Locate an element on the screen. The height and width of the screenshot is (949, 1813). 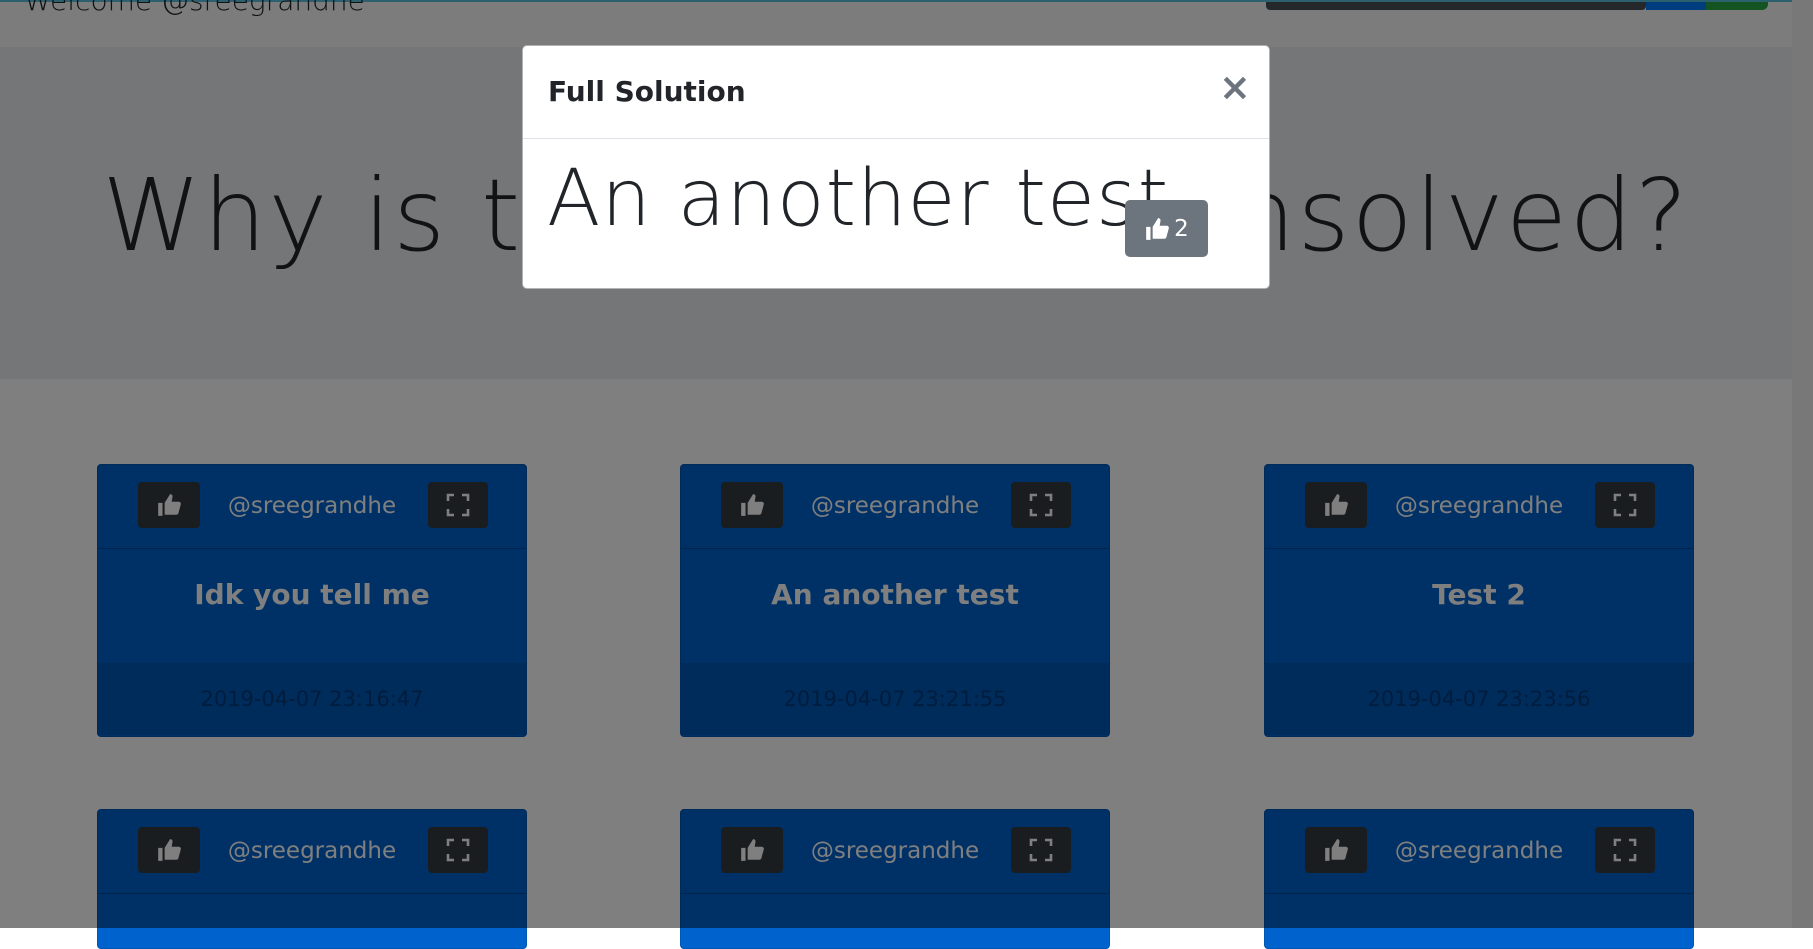
like-count-badge: 2 is located at coordinates (1166, 228).